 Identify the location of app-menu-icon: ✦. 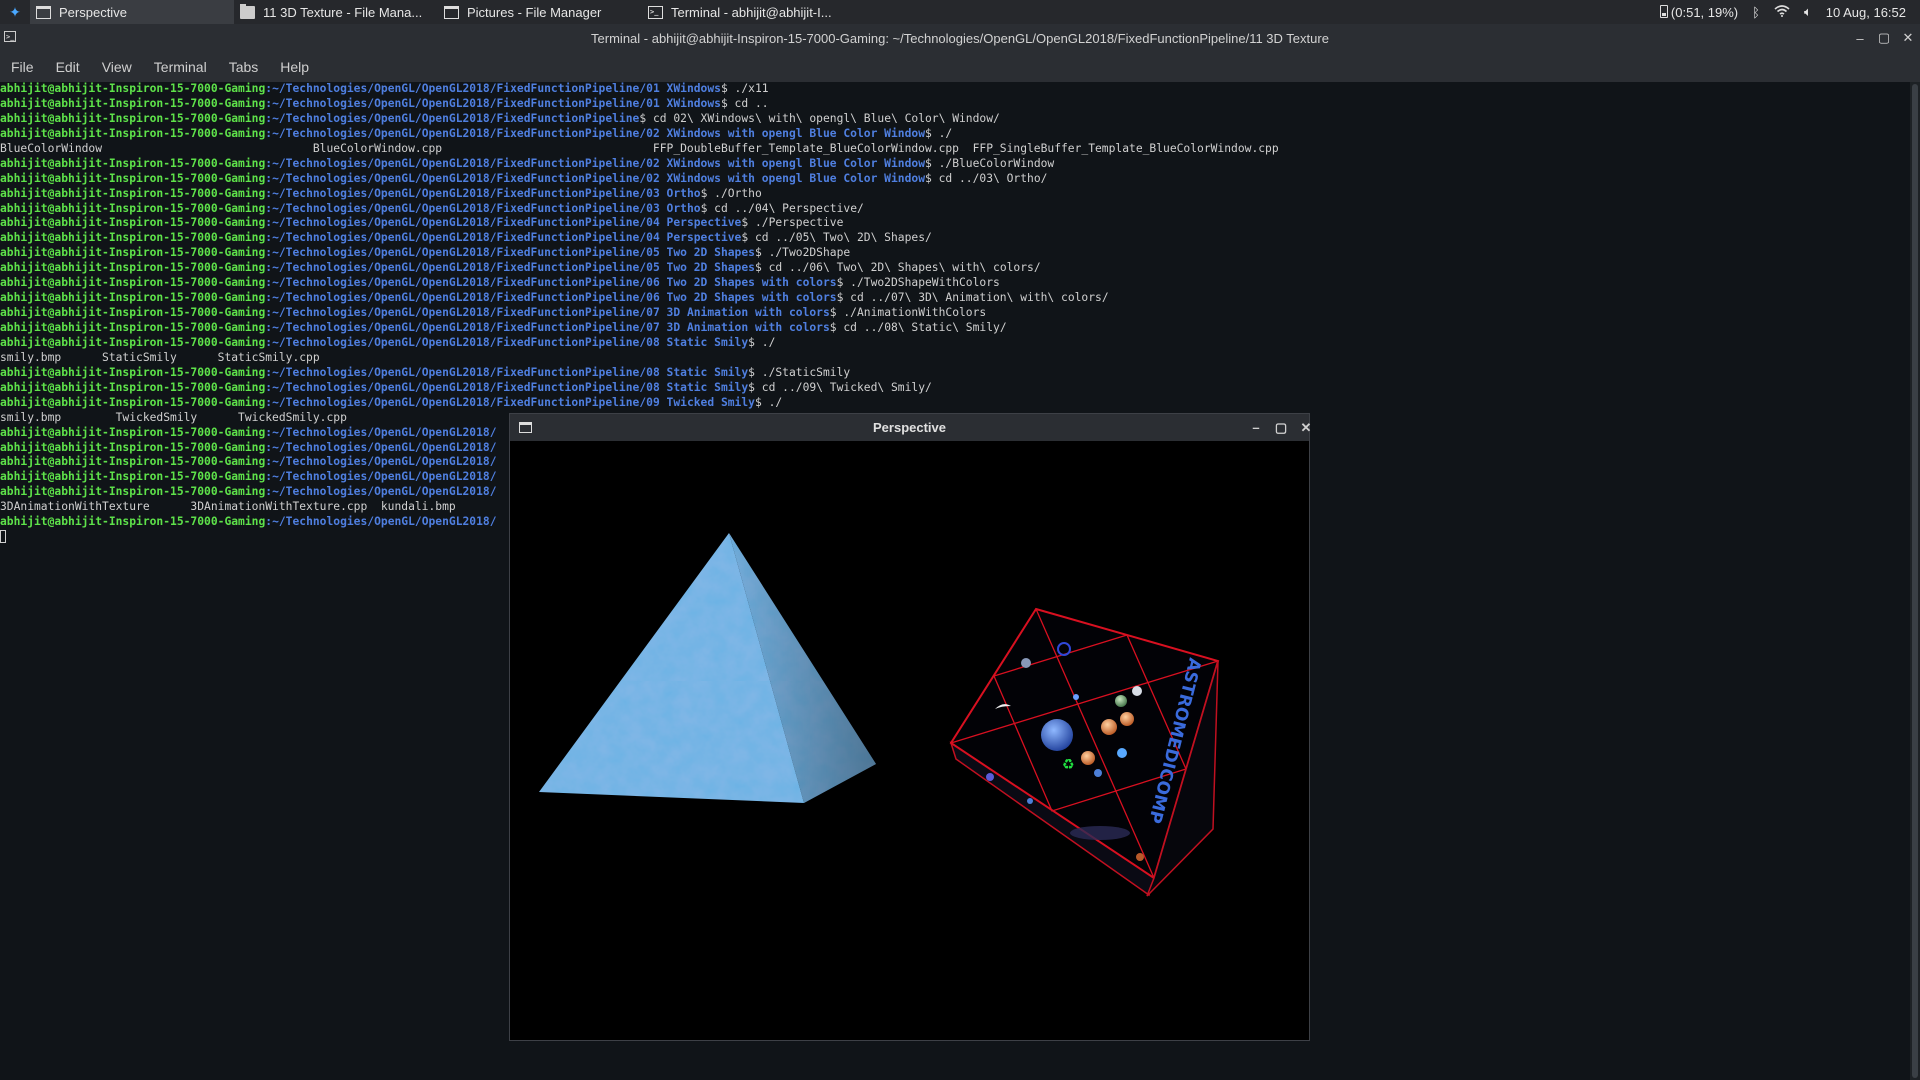
(15, 12).